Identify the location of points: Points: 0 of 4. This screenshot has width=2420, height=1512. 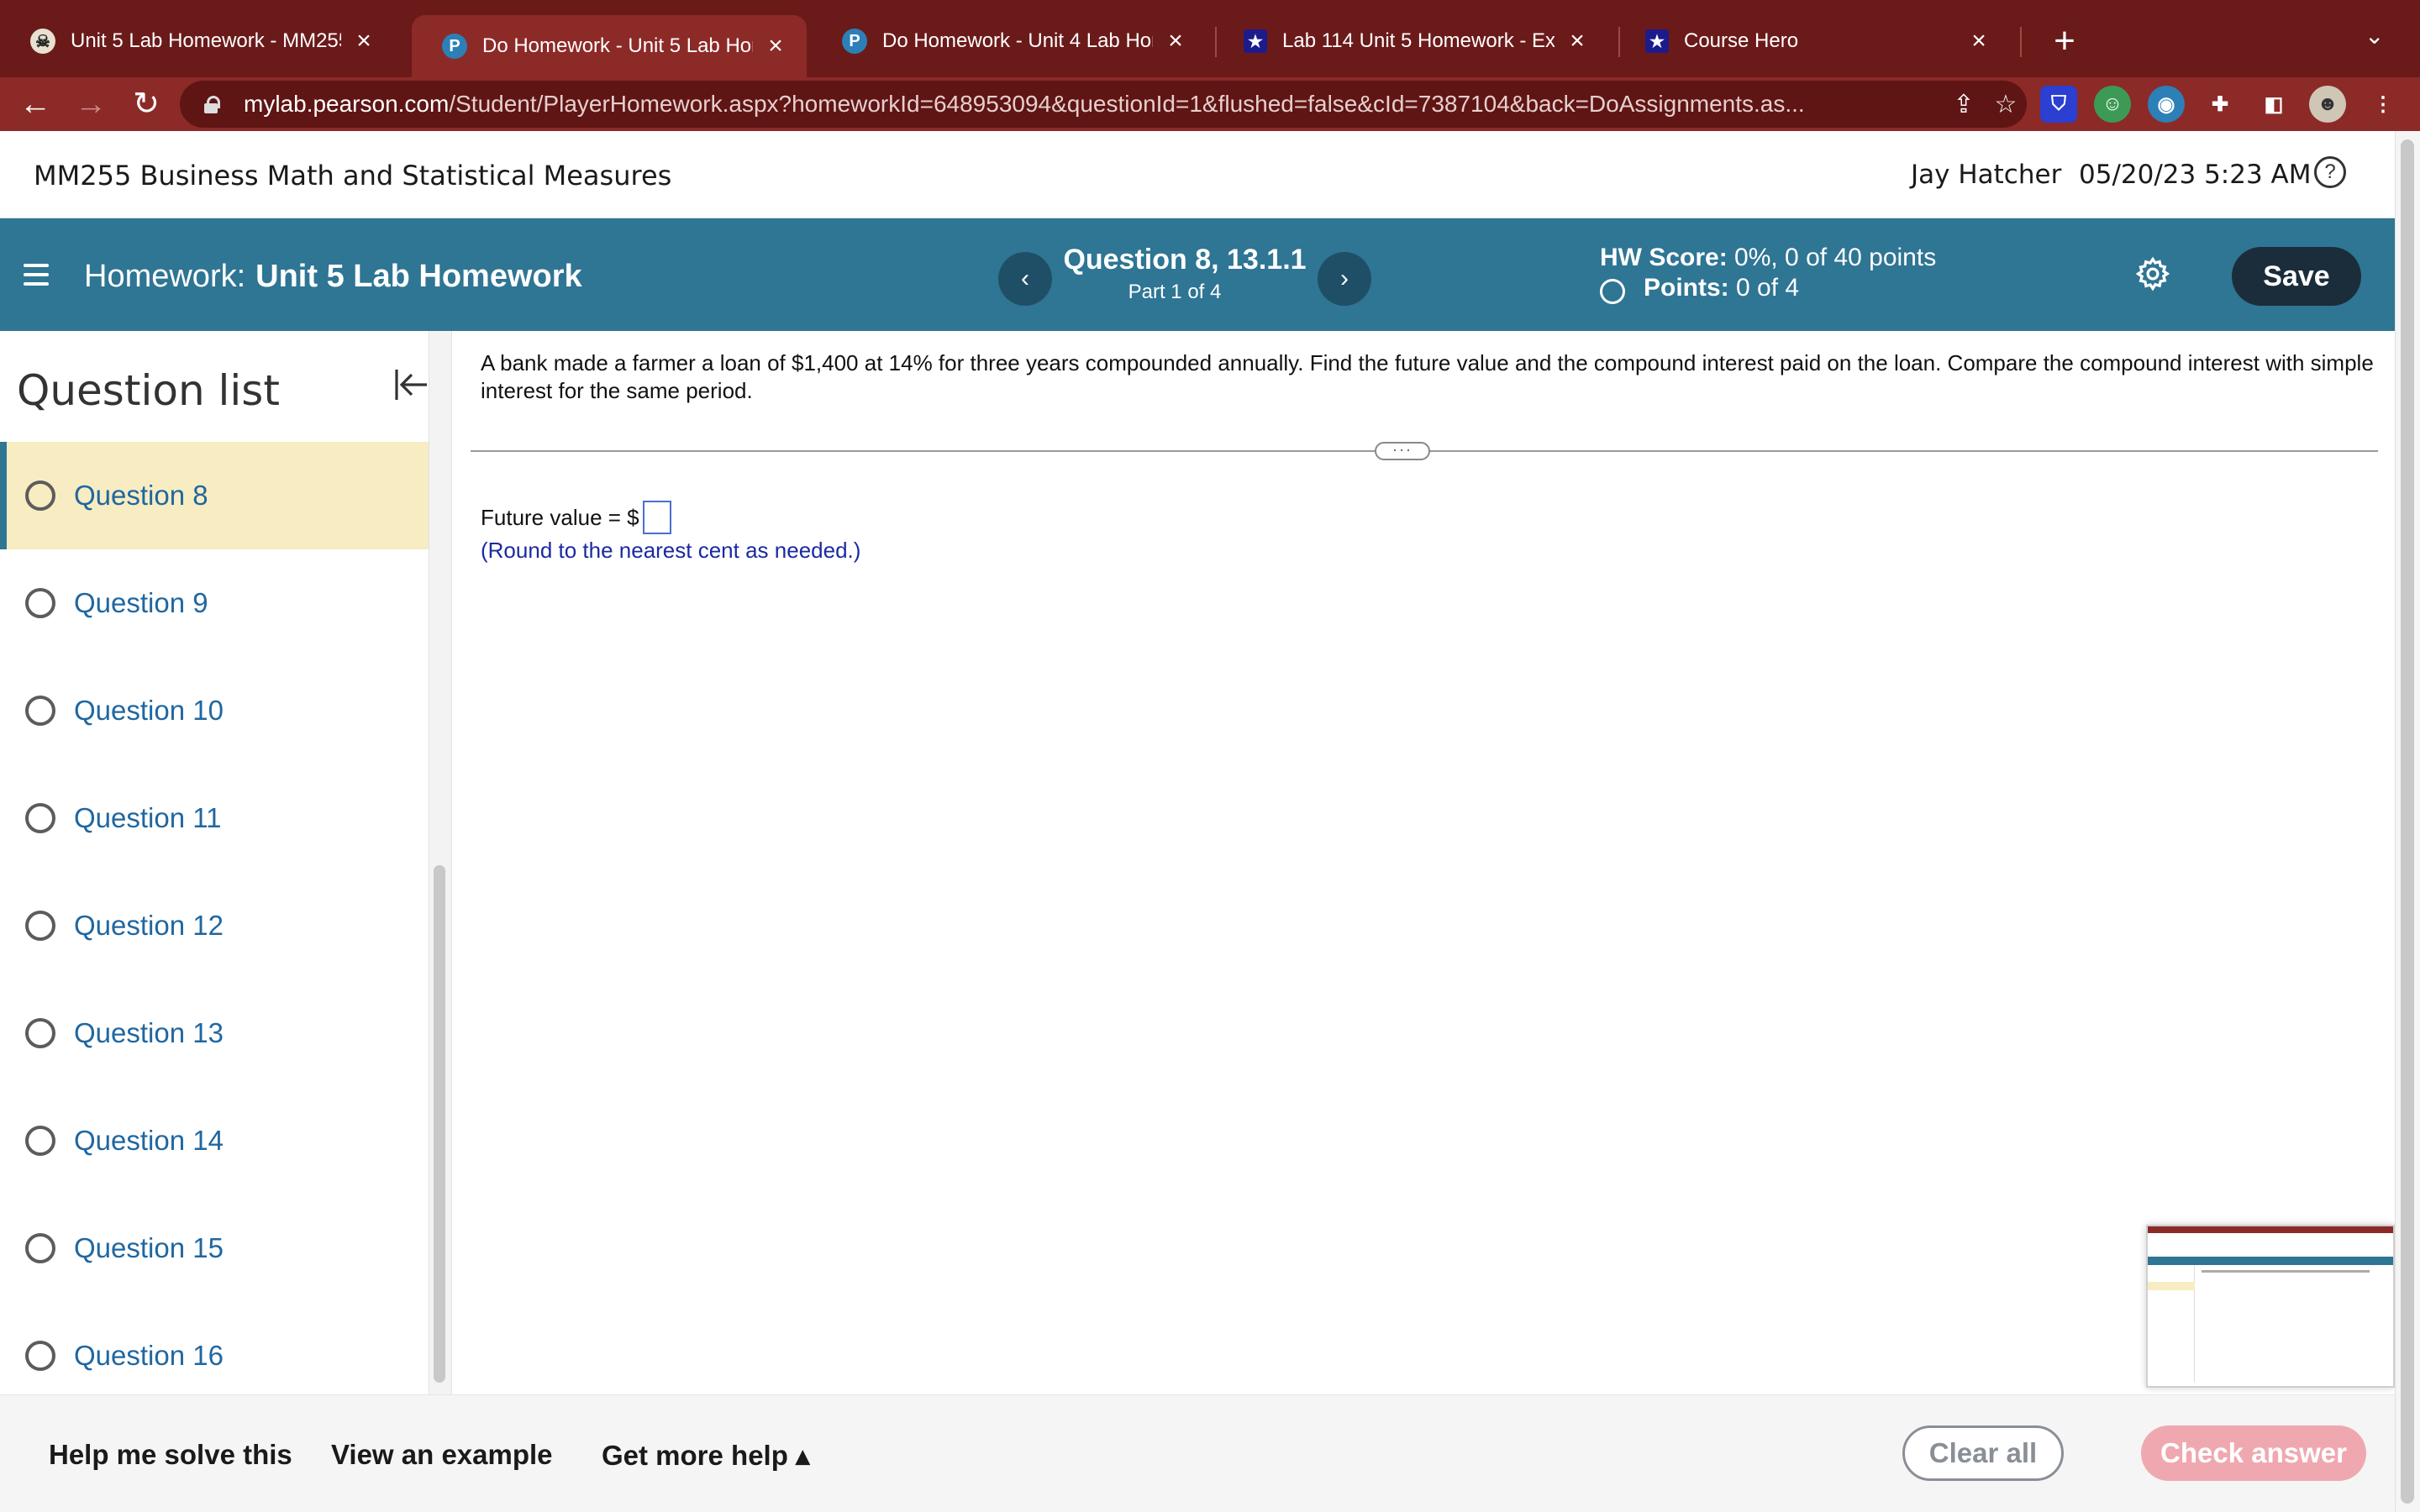
(1722, 288).